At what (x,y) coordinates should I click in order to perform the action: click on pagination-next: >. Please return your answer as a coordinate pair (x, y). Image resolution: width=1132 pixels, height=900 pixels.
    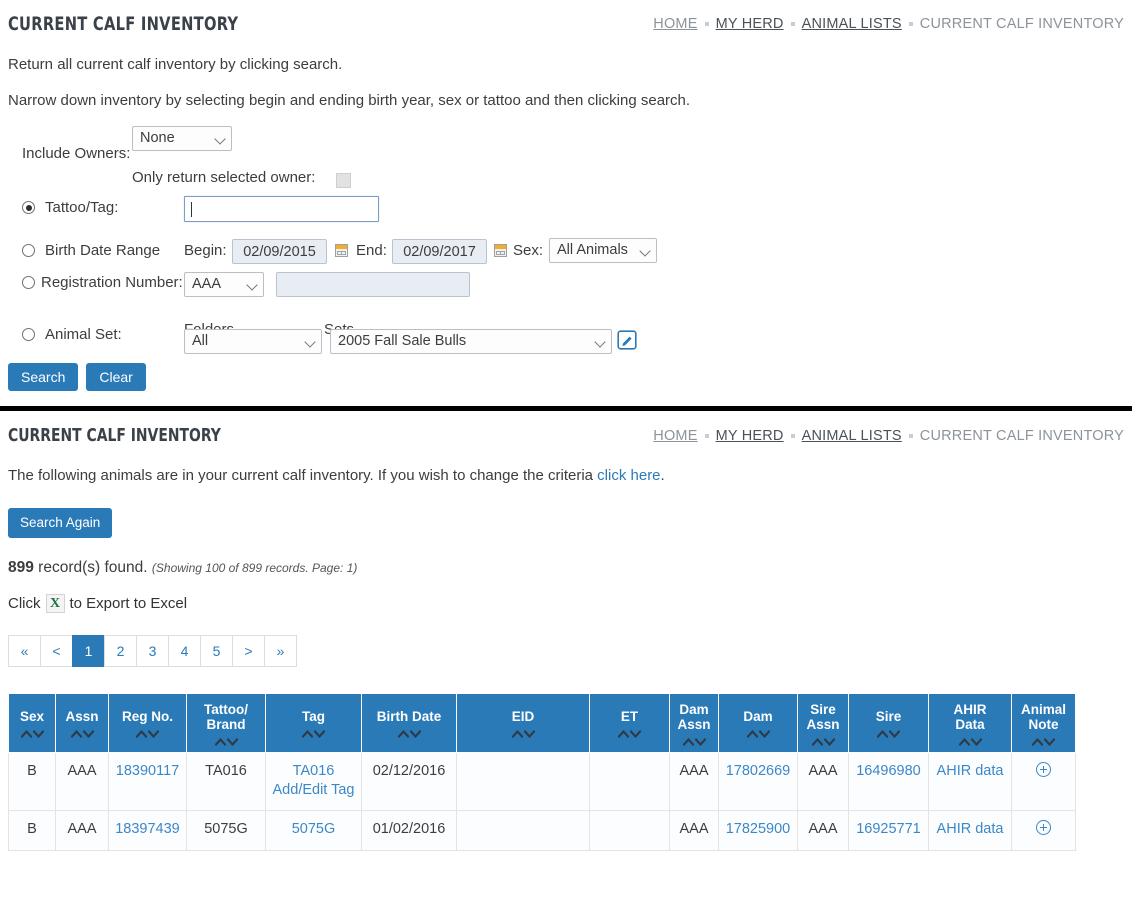
    Looking at the image, I should click on (248, 650).